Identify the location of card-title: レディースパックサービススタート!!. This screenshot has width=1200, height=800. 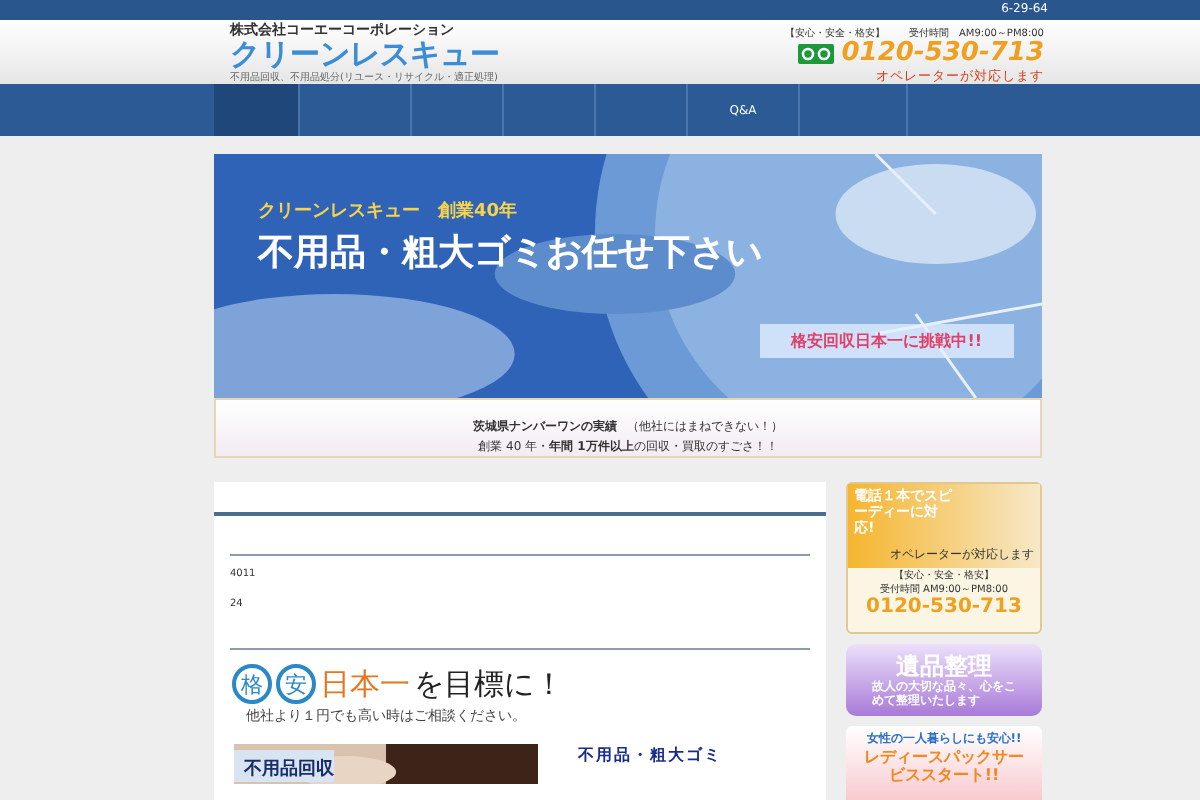
(944, 766).